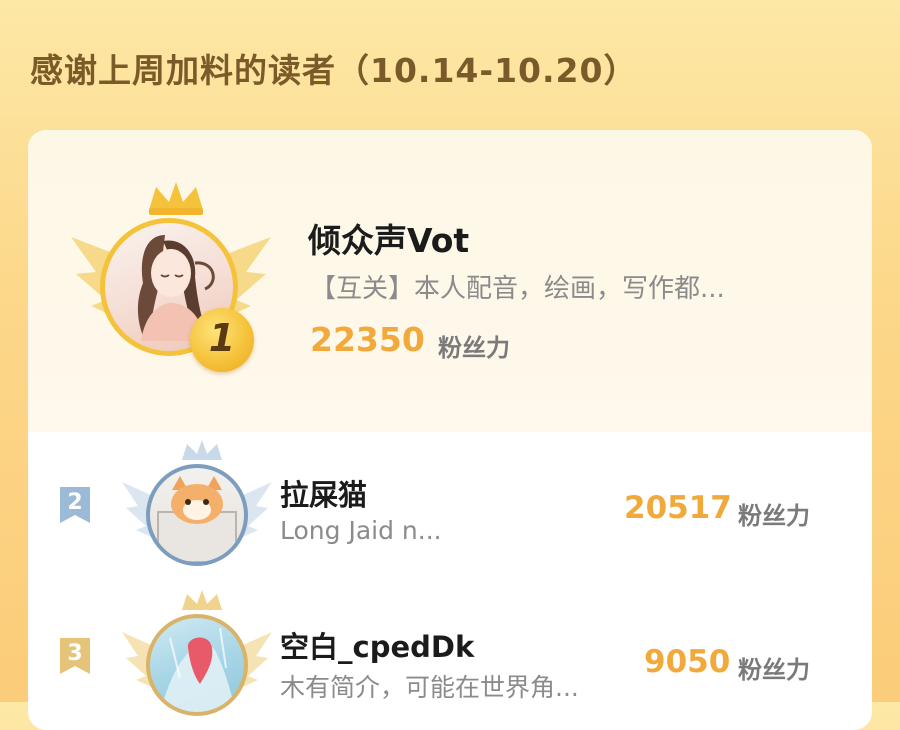 The height and width of the screenshot is (730, 900). I want to click on rank-1-medal-icon: 1, so click(222, 340).